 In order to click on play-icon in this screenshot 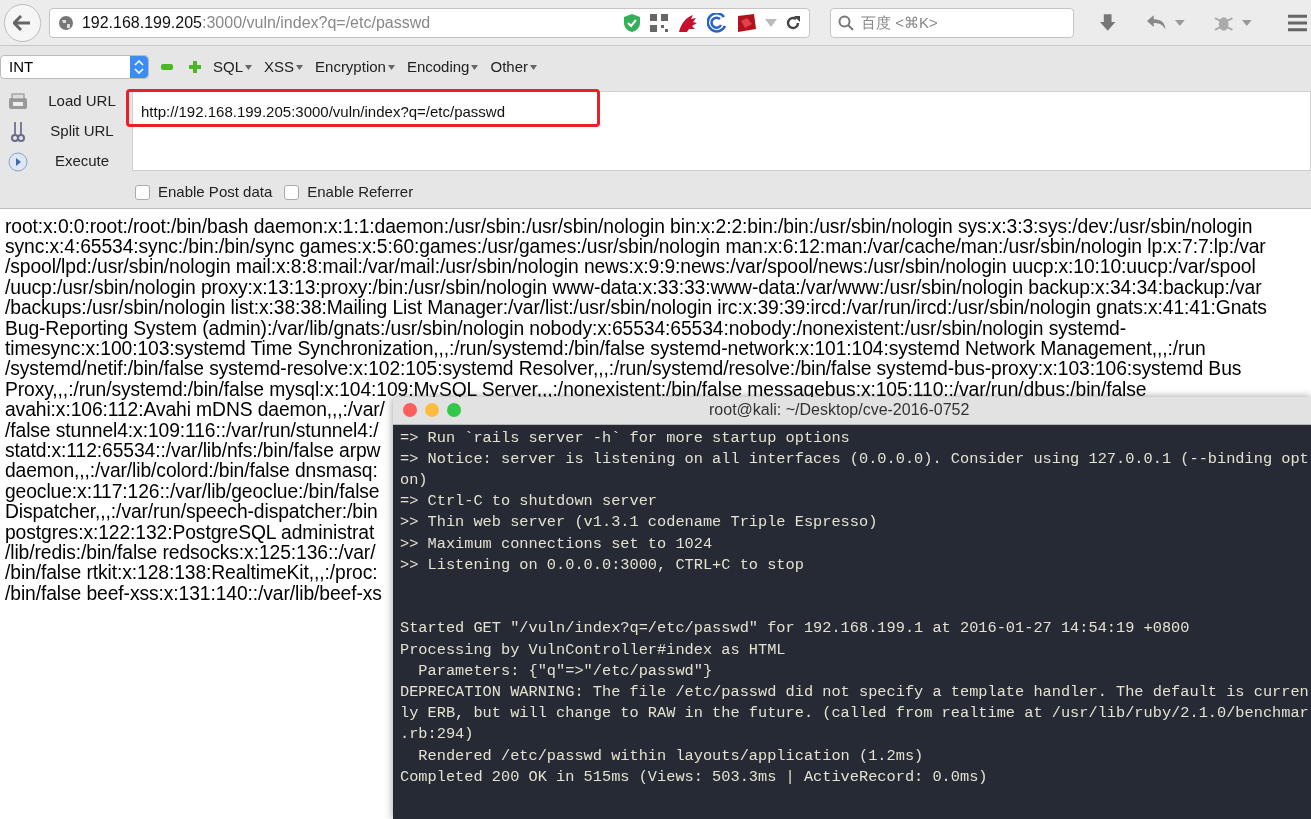, I will do `click(18, 161)`.